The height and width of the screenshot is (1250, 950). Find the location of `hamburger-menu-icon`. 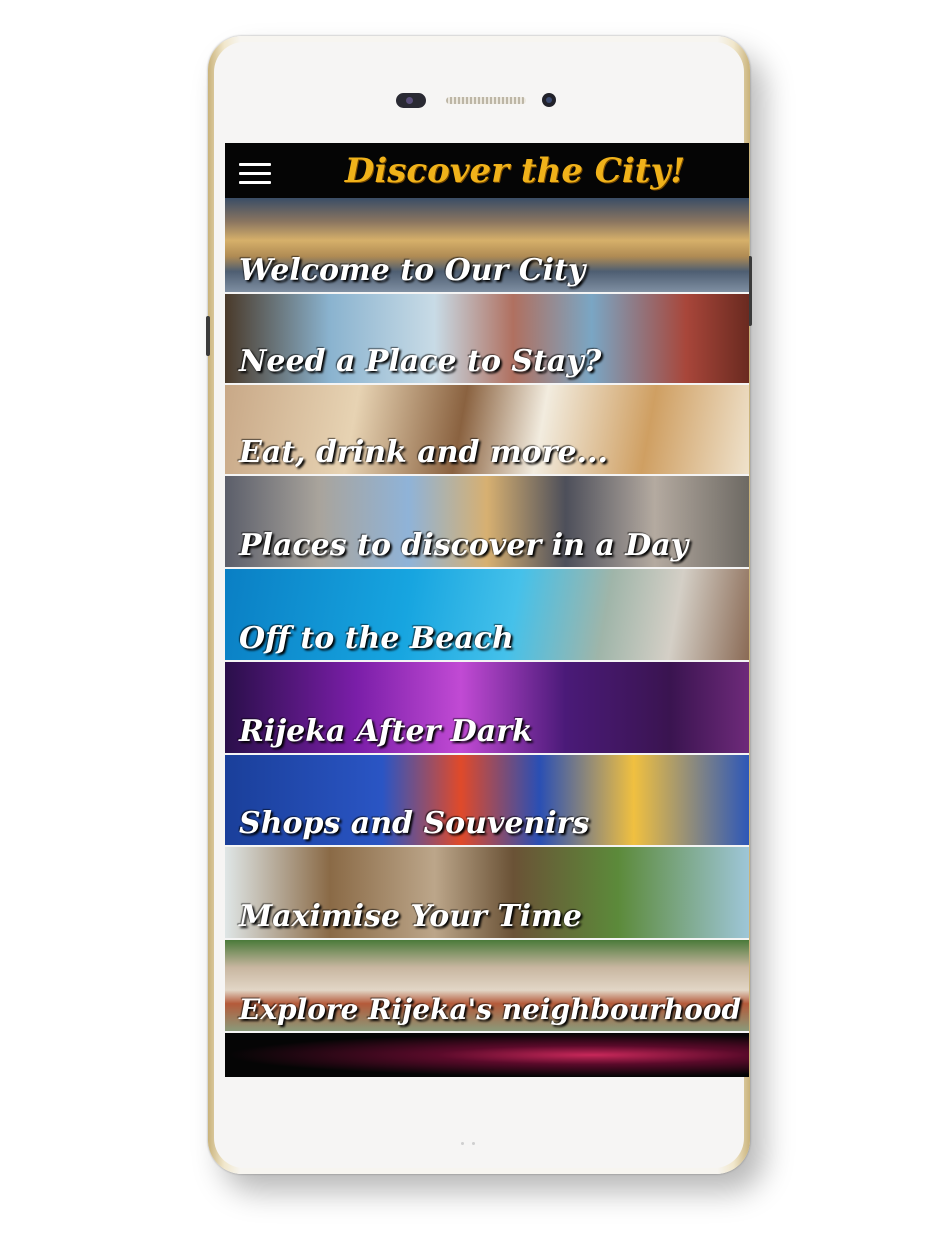

hamburger-menu-icon is located at coordinates (255, 174).